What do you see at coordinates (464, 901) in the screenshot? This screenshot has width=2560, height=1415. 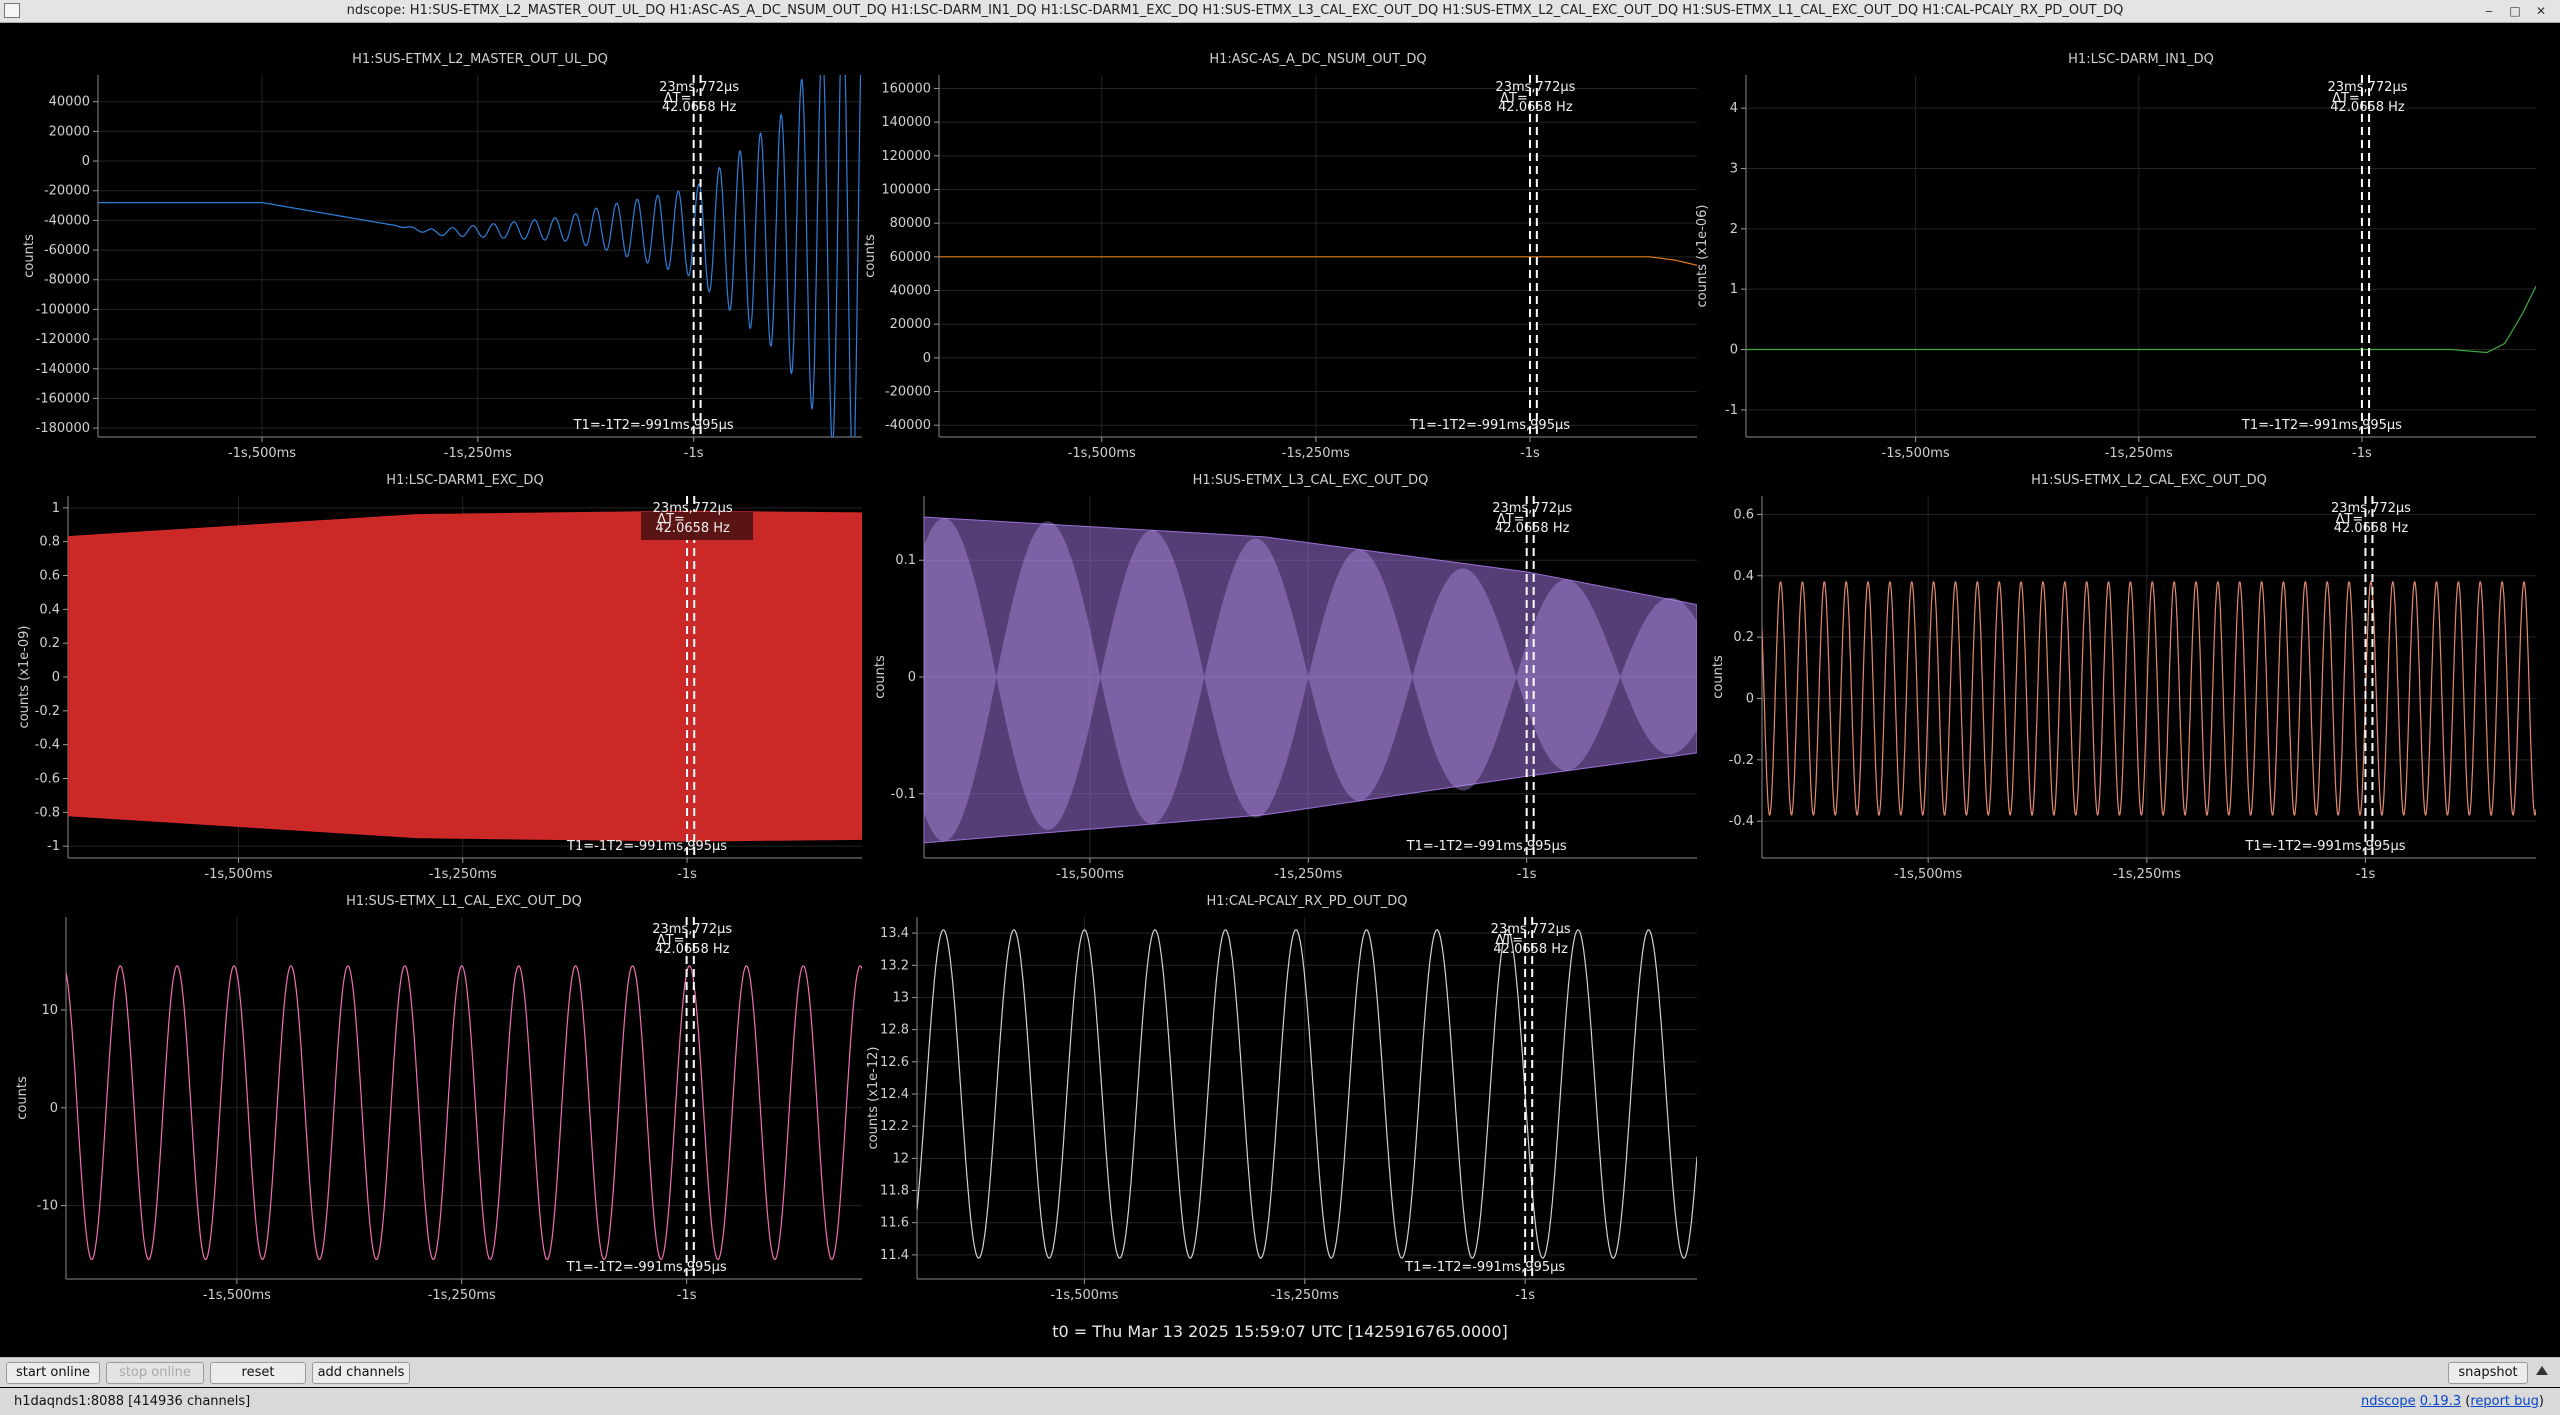 I see `plot-title: H1:SUS-ETMX_L1_CAL_EXC_OUT_DQ` at bounding box center [464, 901].